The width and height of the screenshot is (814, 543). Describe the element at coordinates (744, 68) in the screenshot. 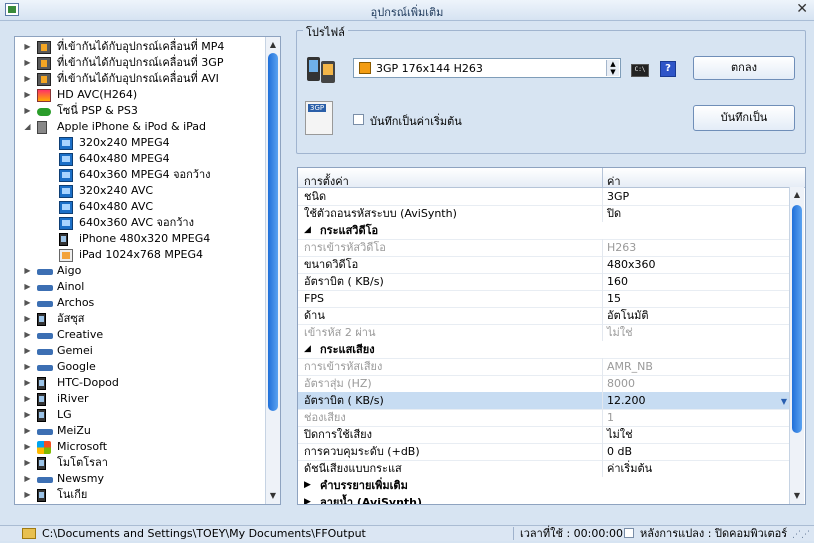

I see `ok-button: ตกลง` at that location.